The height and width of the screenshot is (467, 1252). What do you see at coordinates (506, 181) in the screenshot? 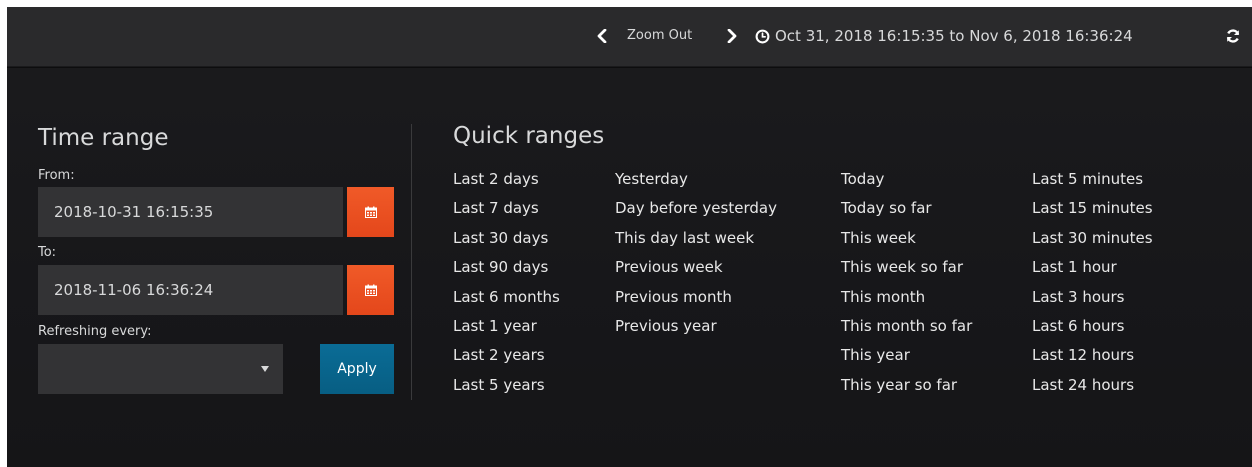
I see `quick-range-item: Last 2 days` at bounding box center [506, 181].